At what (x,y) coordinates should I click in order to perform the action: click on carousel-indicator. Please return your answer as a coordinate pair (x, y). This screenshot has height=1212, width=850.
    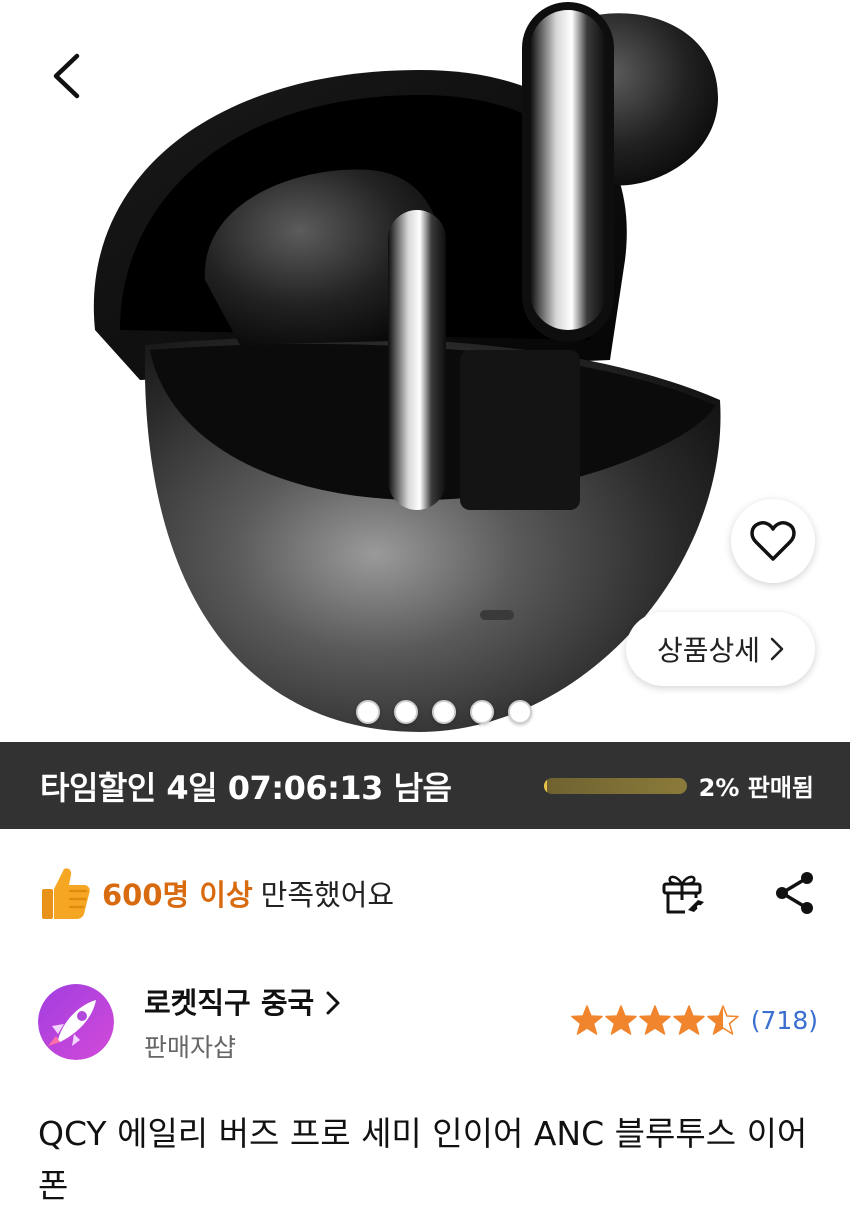
    Looking at the image, I should click on (444, 712).